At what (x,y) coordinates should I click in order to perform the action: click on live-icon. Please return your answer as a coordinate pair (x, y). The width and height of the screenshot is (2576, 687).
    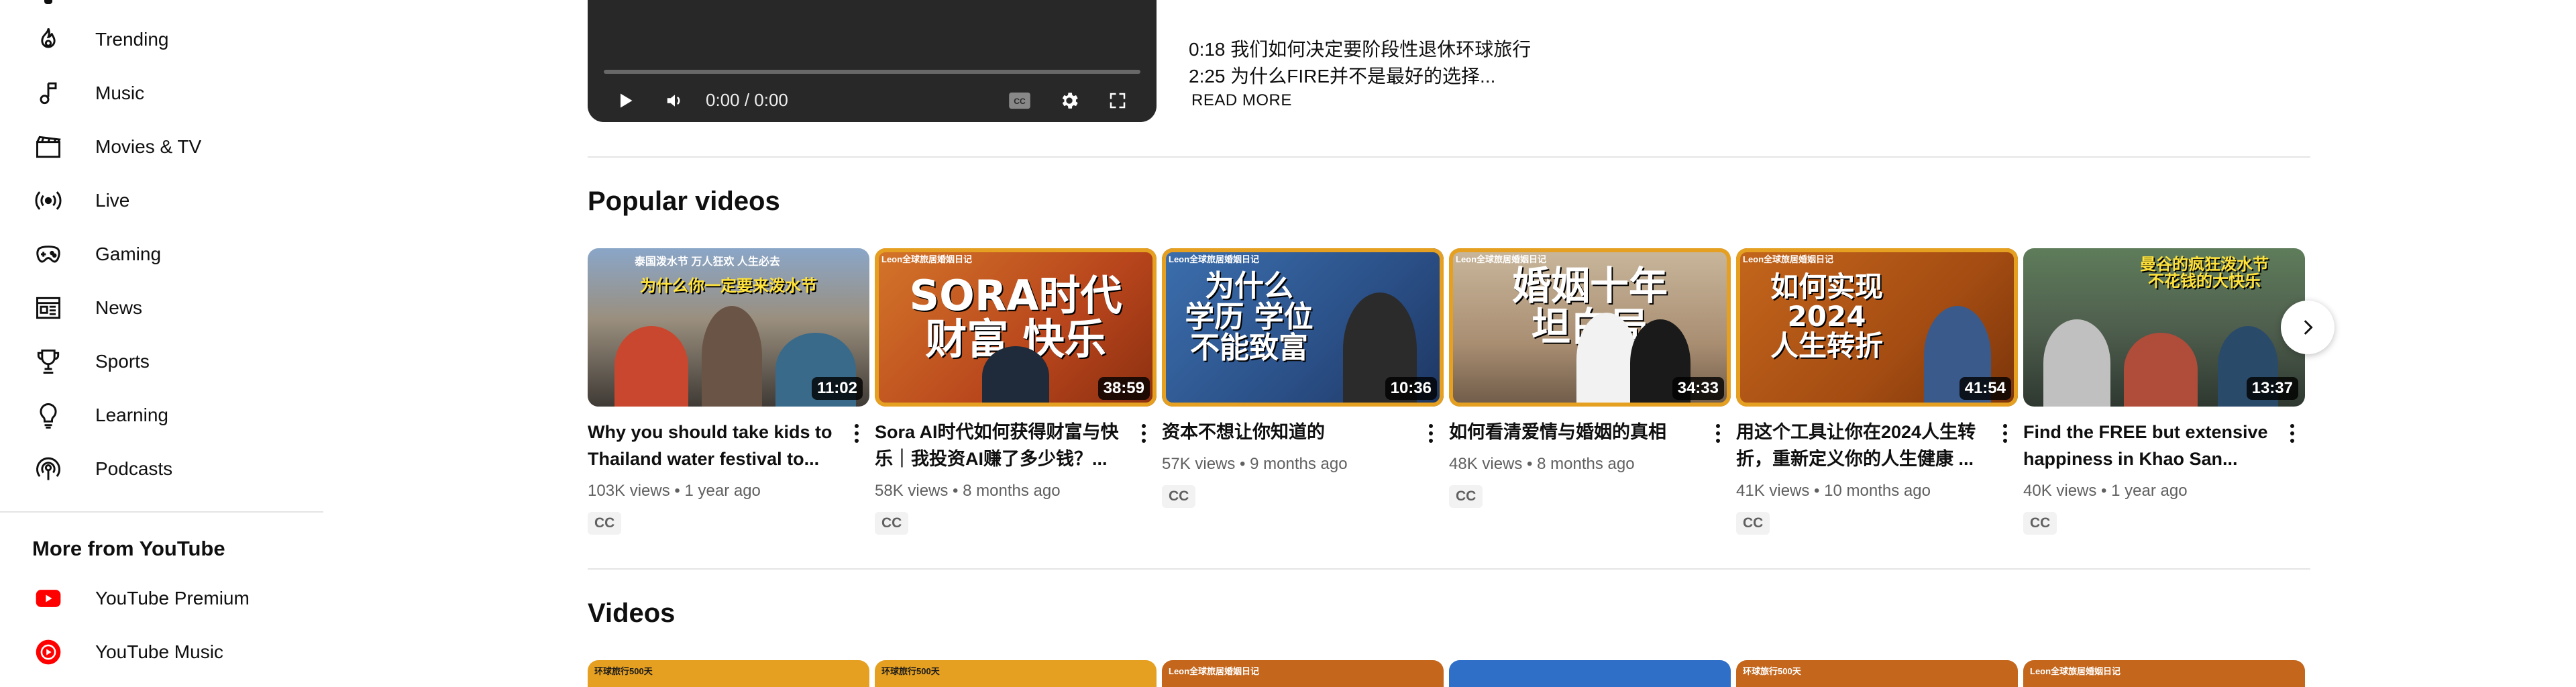
    Looking at the image, I should click on (48, 200).